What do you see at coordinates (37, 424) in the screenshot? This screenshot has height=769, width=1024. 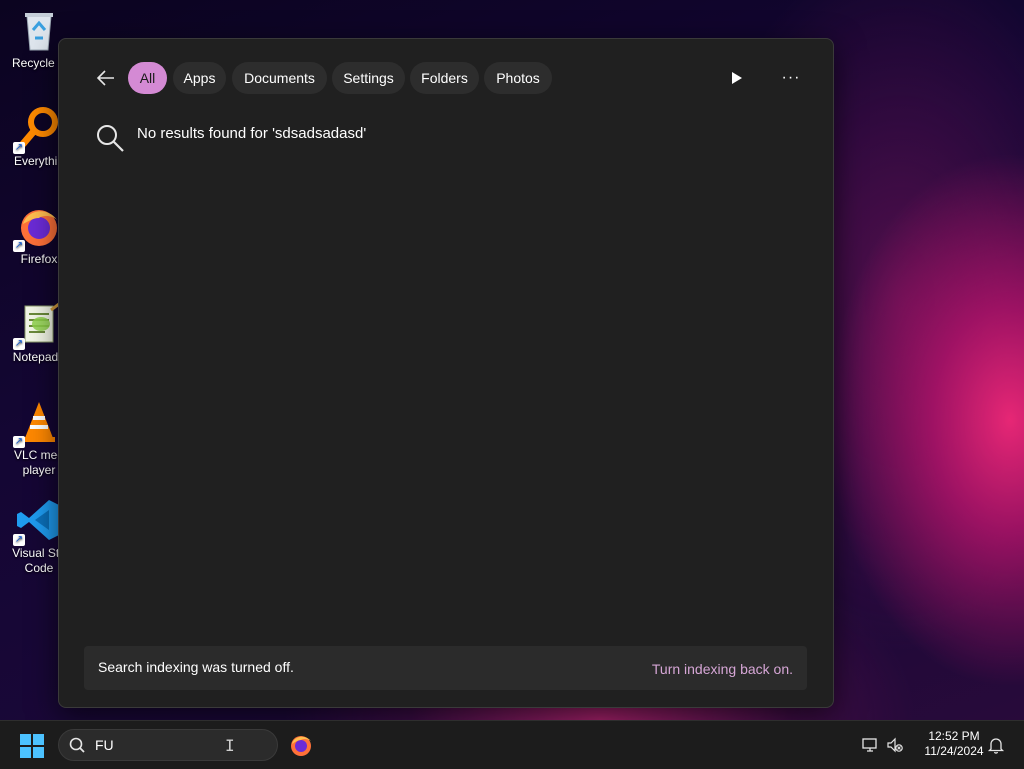 I see `vlc-icon: ↗` at bounding box center [37, 424].